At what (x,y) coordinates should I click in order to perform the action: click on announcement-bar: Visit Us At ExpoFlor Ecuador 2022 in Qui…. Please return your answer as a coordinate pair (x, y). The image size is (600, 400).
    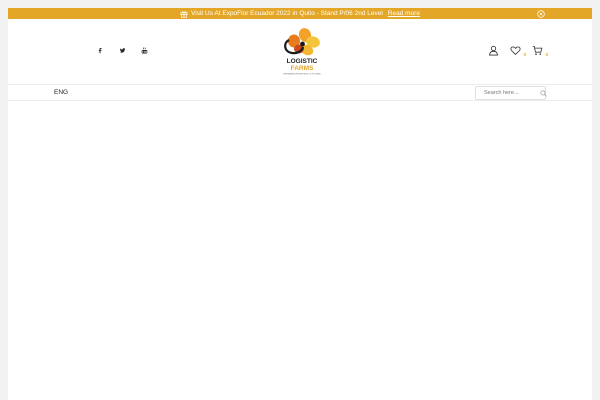
    Looking at the image, I should click on (300, 13).